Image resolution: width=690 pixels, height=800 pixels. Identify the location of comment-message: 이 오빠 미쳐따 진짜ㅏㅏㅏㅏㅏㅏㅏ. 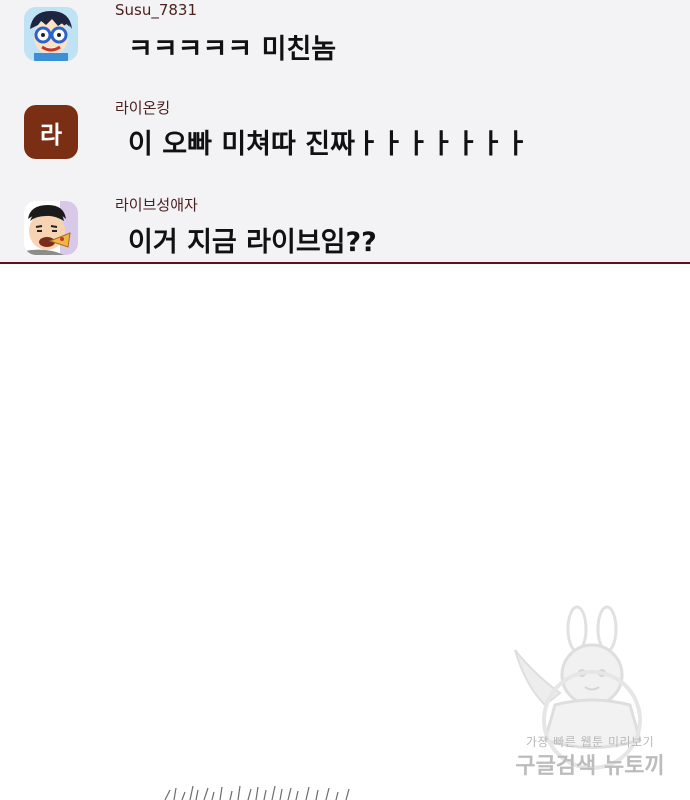
(328, 144).